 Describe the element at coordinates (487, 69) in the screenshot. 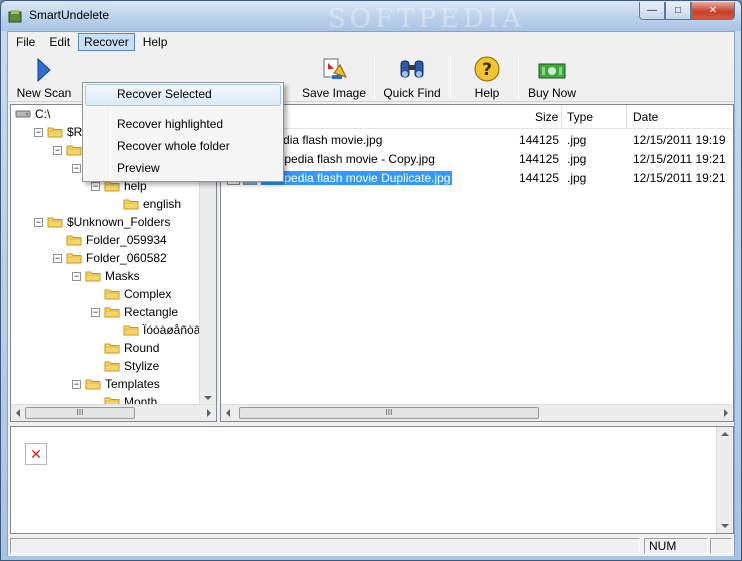

I see `help-icon: ?` at that location.